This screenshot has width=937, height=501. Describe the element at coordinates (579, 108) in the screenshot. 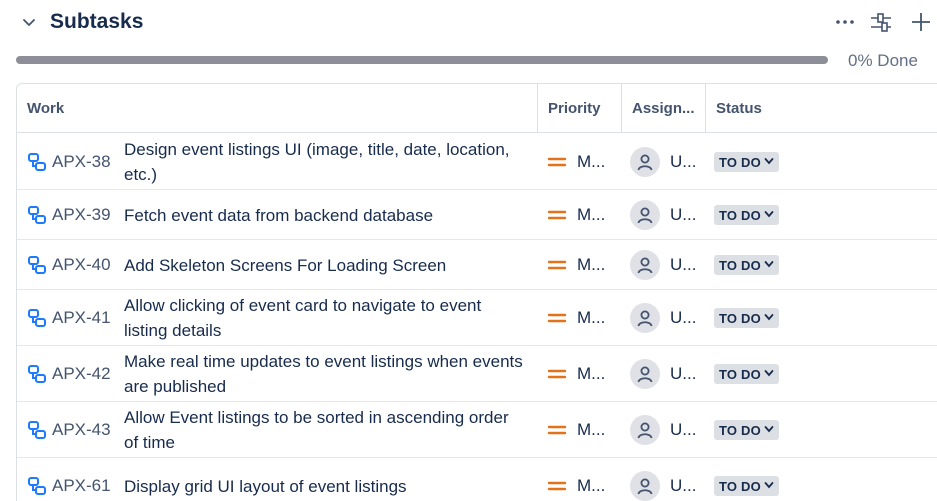

I see `column-header-priority: Priority` at that location.